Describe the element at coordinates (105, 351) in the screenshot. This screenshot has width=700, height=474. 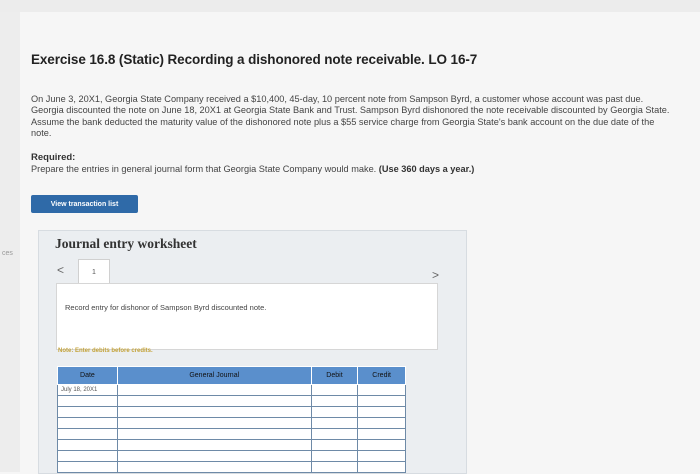
I see `debits-credits-note: Note: Enter debits before credits.` at that location.